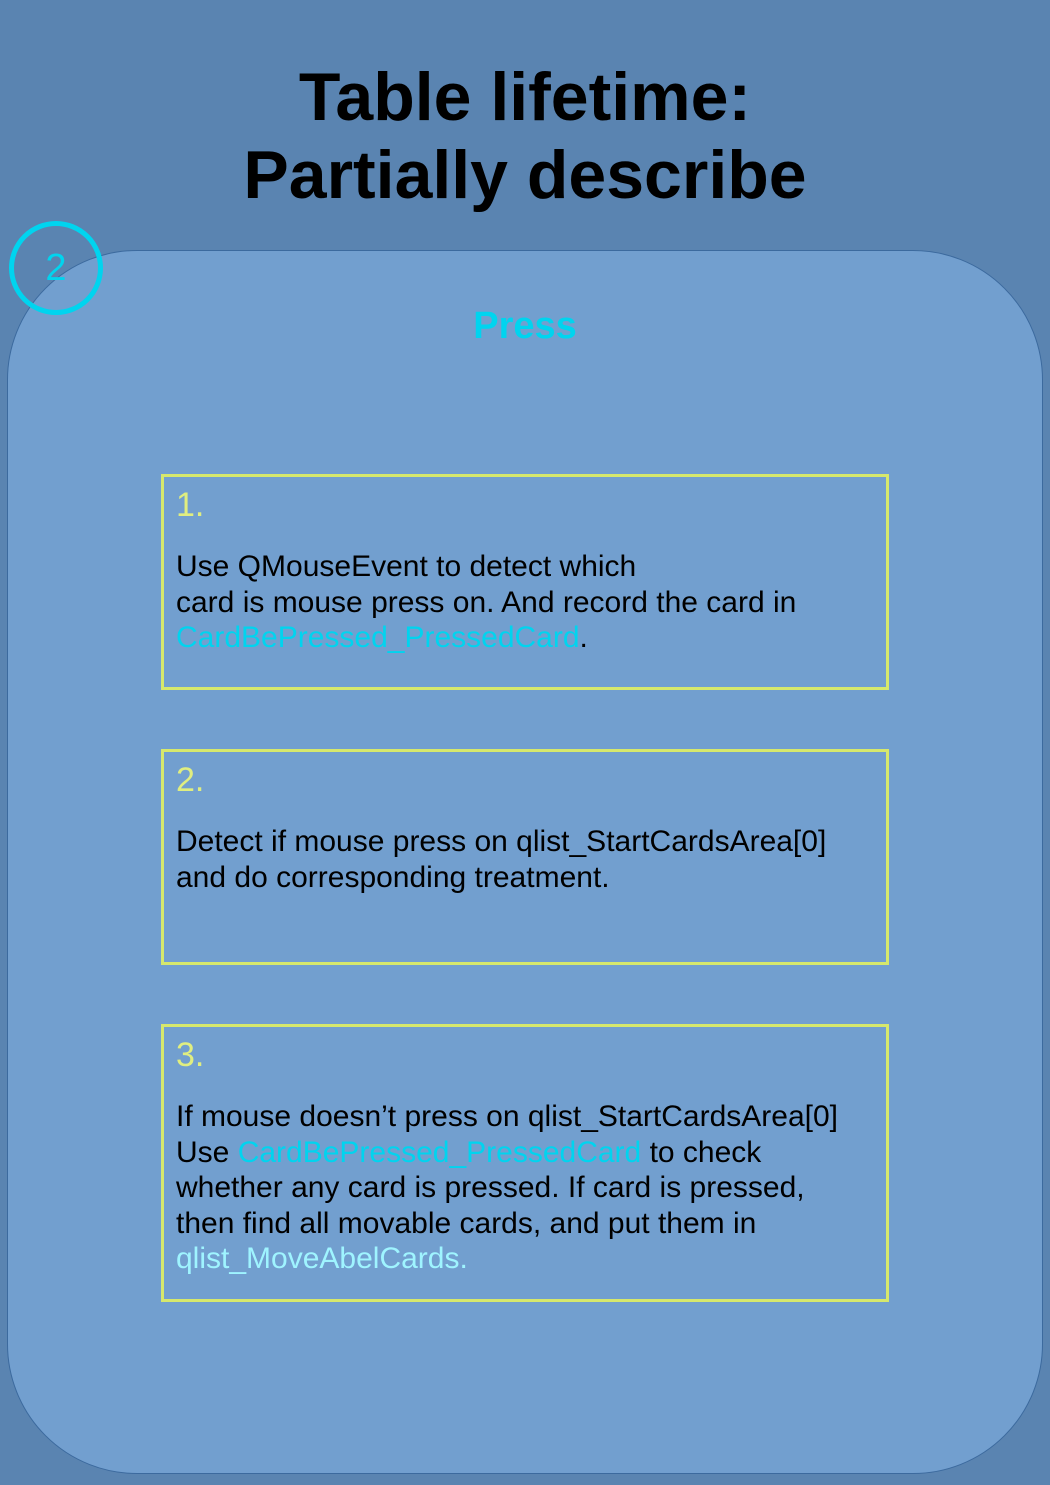 The image size is (1050, 1485). I want to click on step-3-line-2-head: Use, so click(207, 1152).